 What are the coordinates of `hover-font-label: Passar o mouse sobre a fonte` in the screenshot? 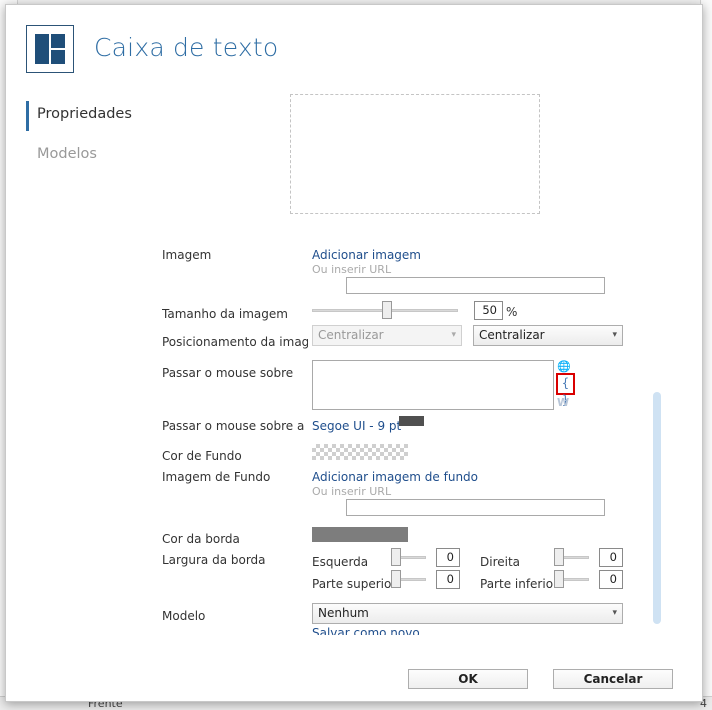 It's located at (235, 426).